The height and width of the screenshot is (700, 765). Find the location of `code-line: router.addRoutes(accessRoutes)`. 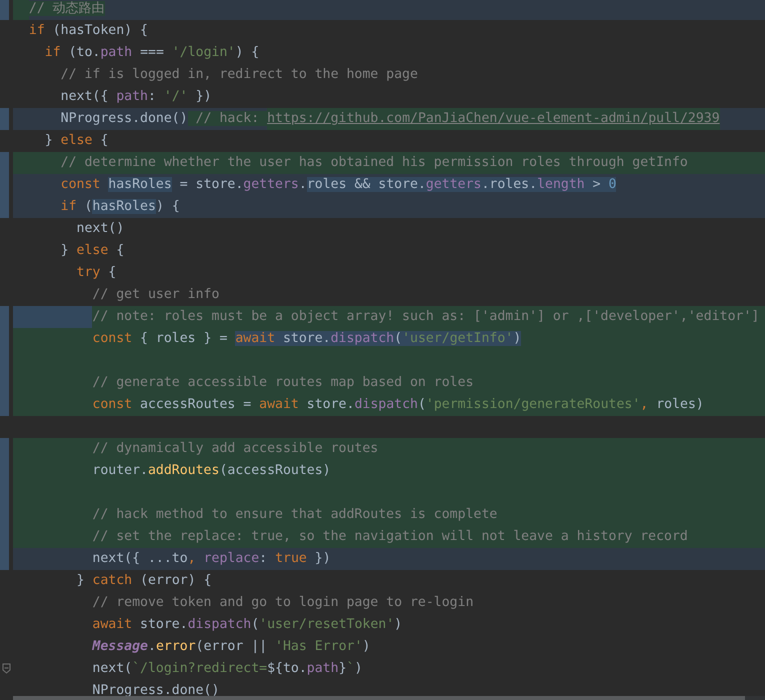

code-line: router.addRoutes(accessRoutes) is located at coordinates (211, 471).